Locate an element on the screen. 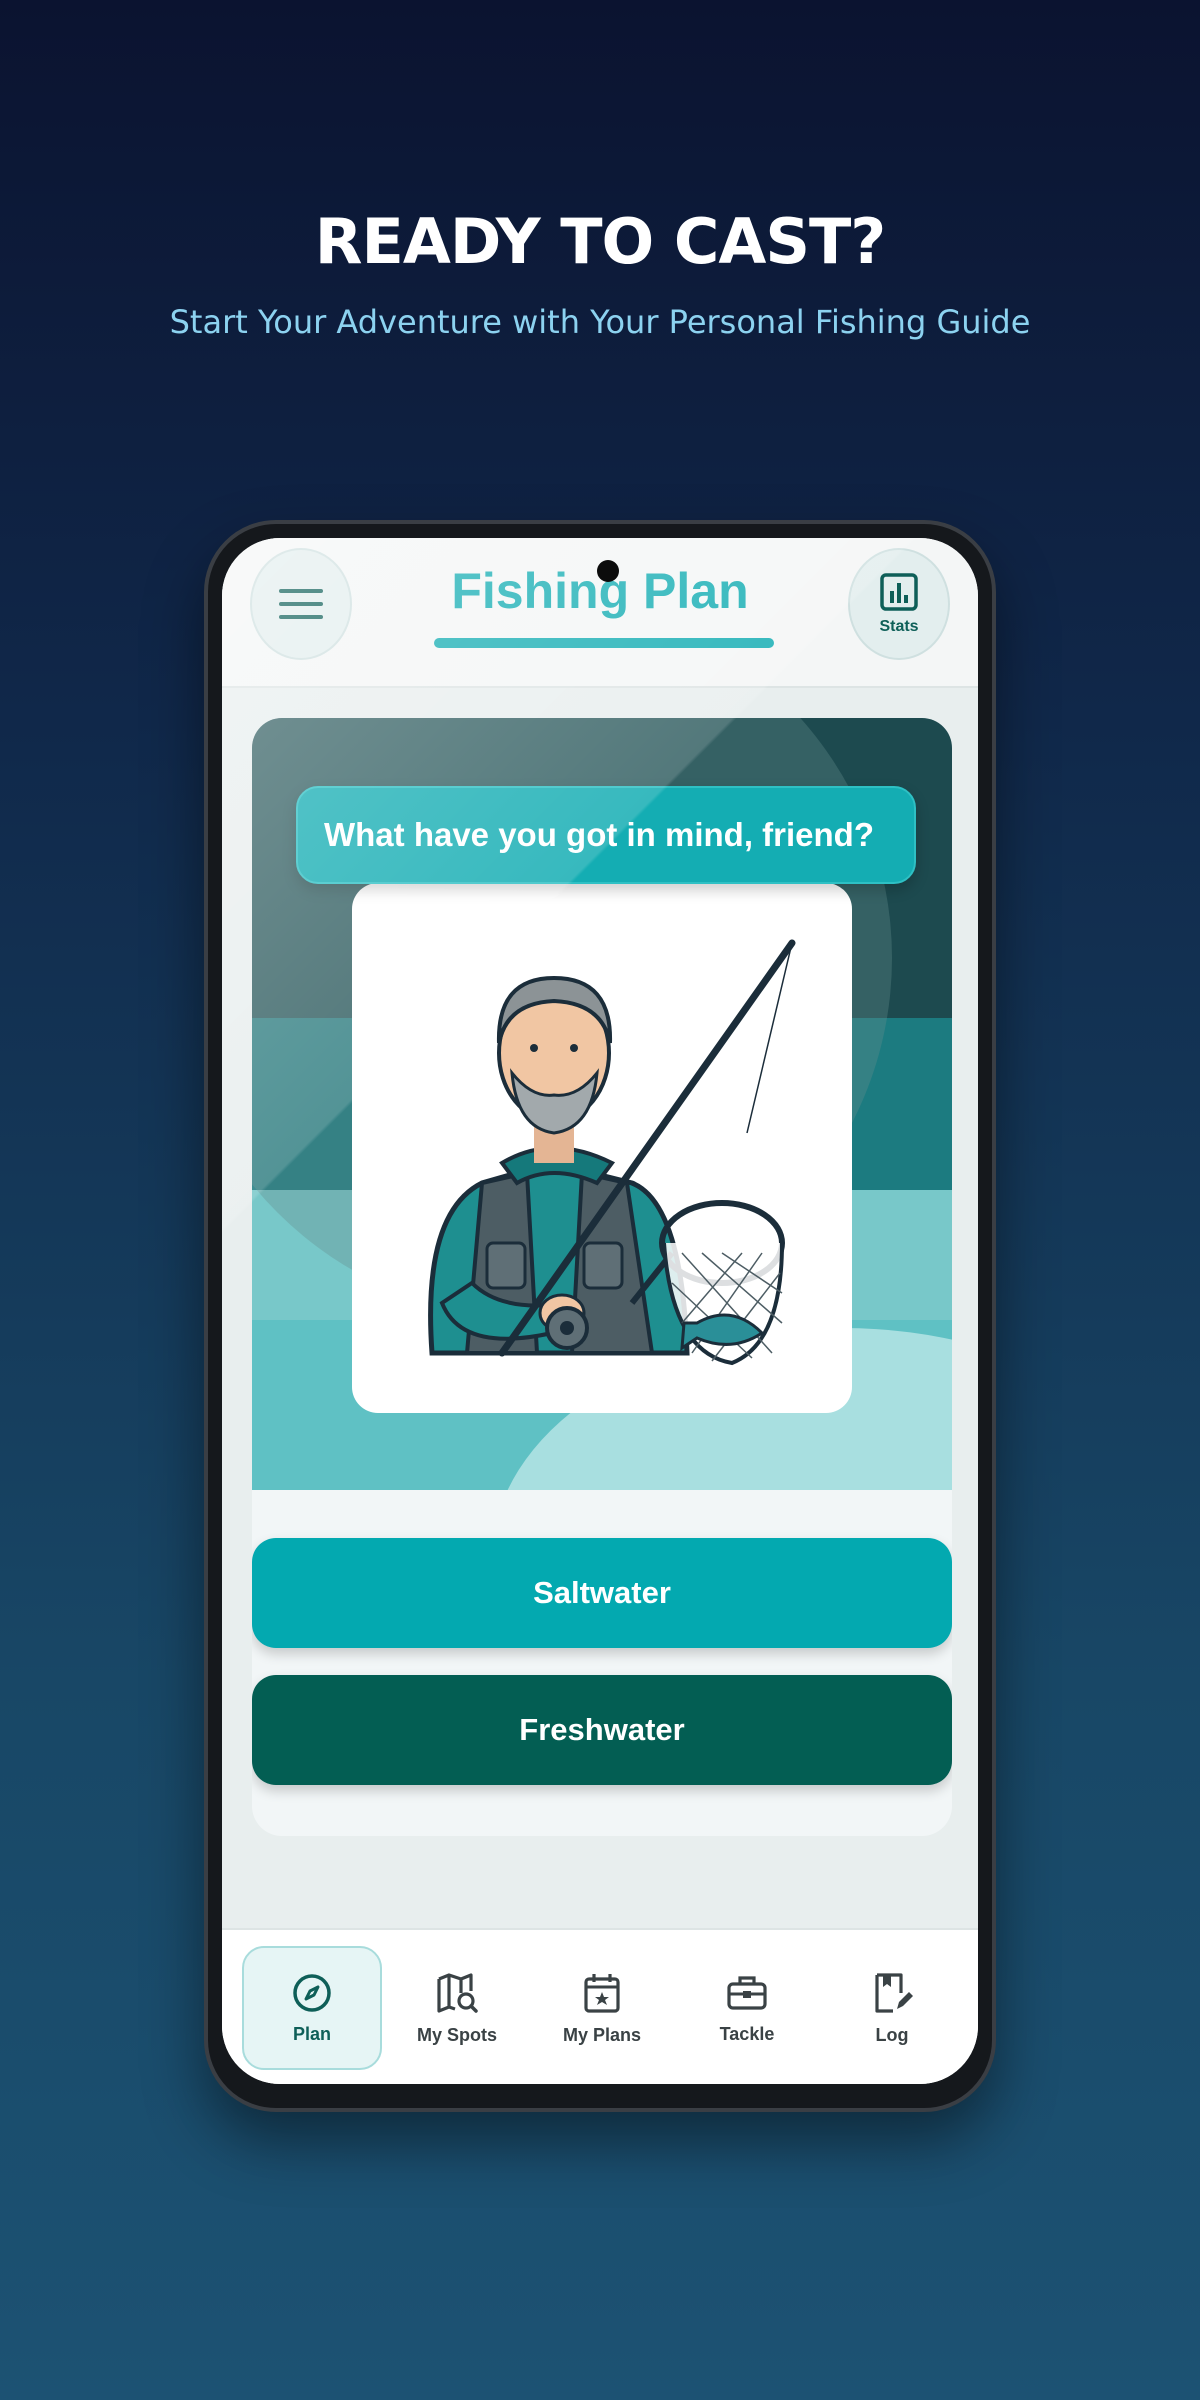 The image size is (1200, 2400). nav-label-my-plans: My Plans is located at coordinates (602, 2034).